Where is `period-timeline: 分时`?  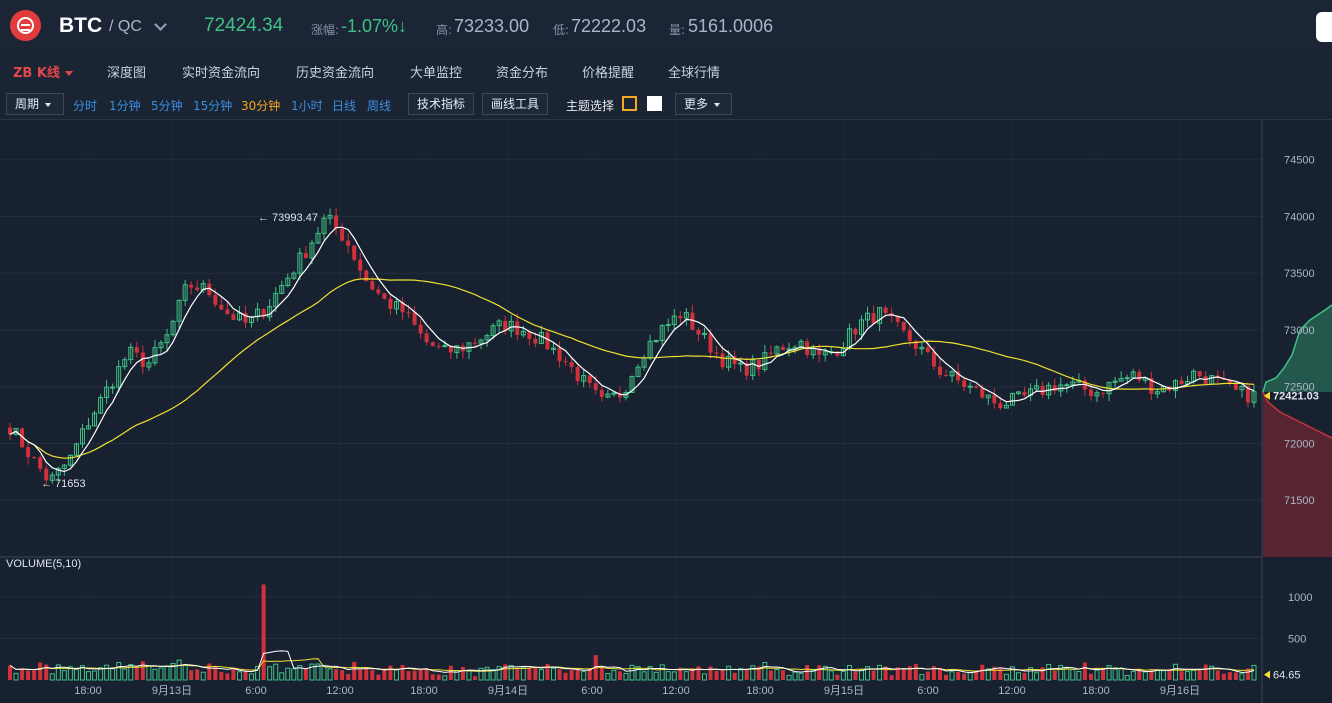 period-timeline: 分时 is located at coordinates (85, 105).